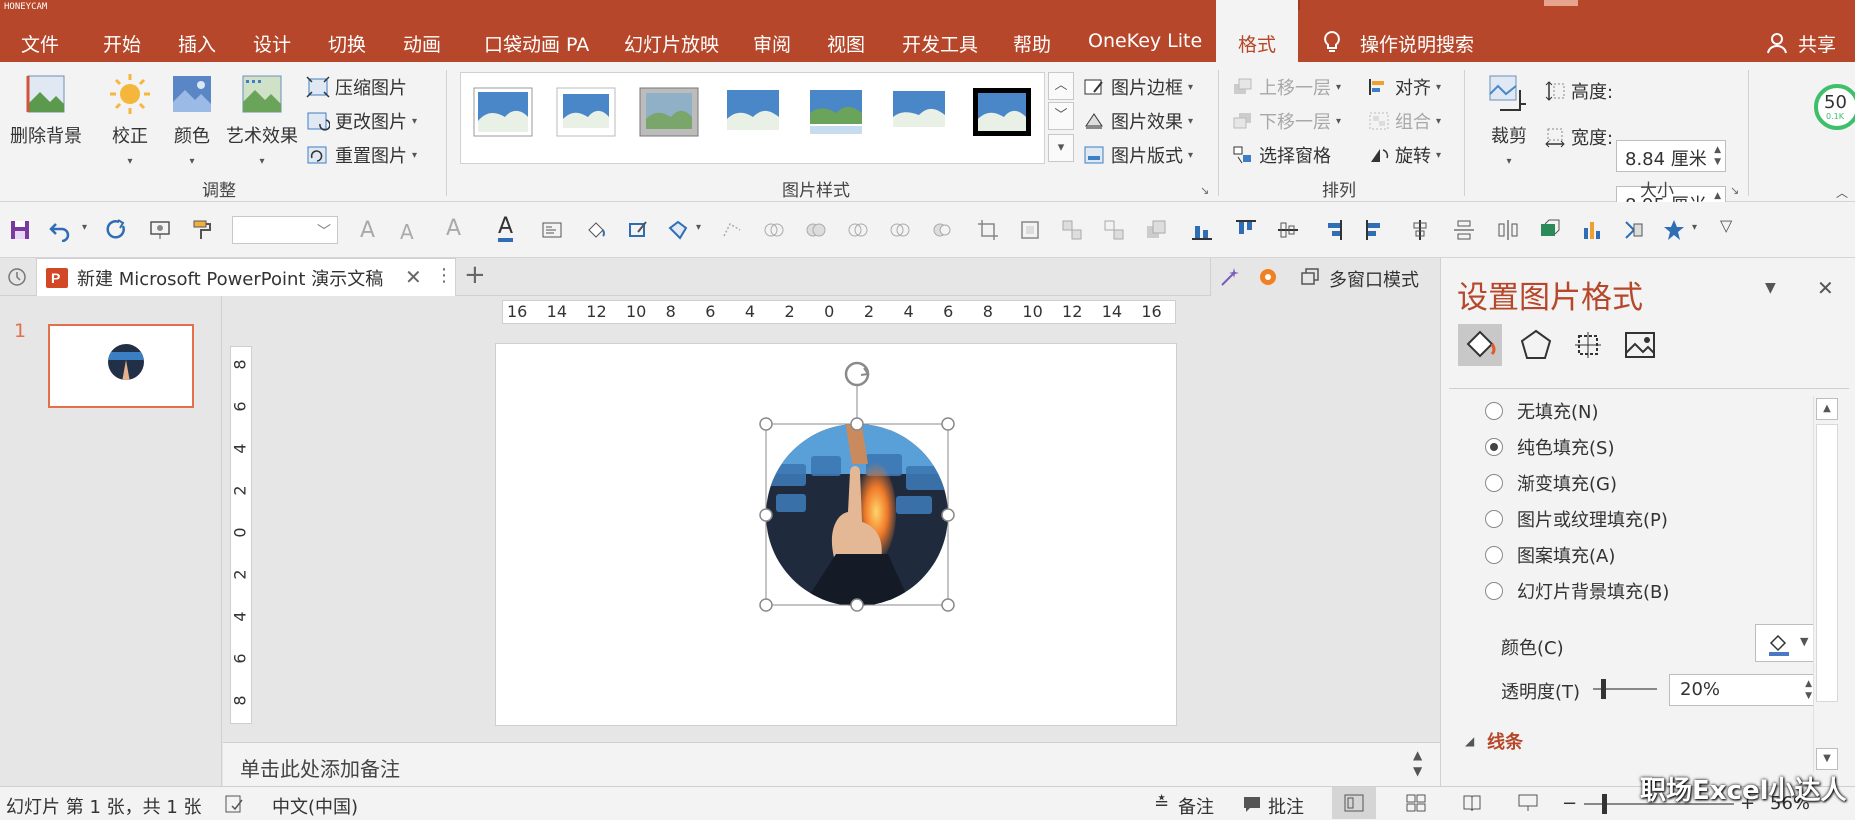 This screenshot has height=820, width=1855. Describe the element at coordinates (772, 43) in the screenshot. I see `tab-review: 审阅` at that location.